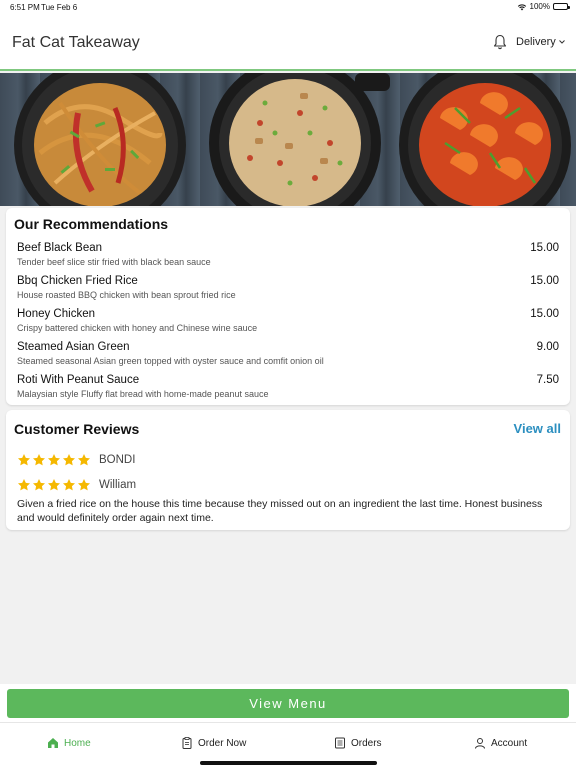 Image resolution: width=576 pixels, height=768 pixels. Describe the element at coordinates (366, 743) in the screenshot. I see `tab-label: Orders` at that location.